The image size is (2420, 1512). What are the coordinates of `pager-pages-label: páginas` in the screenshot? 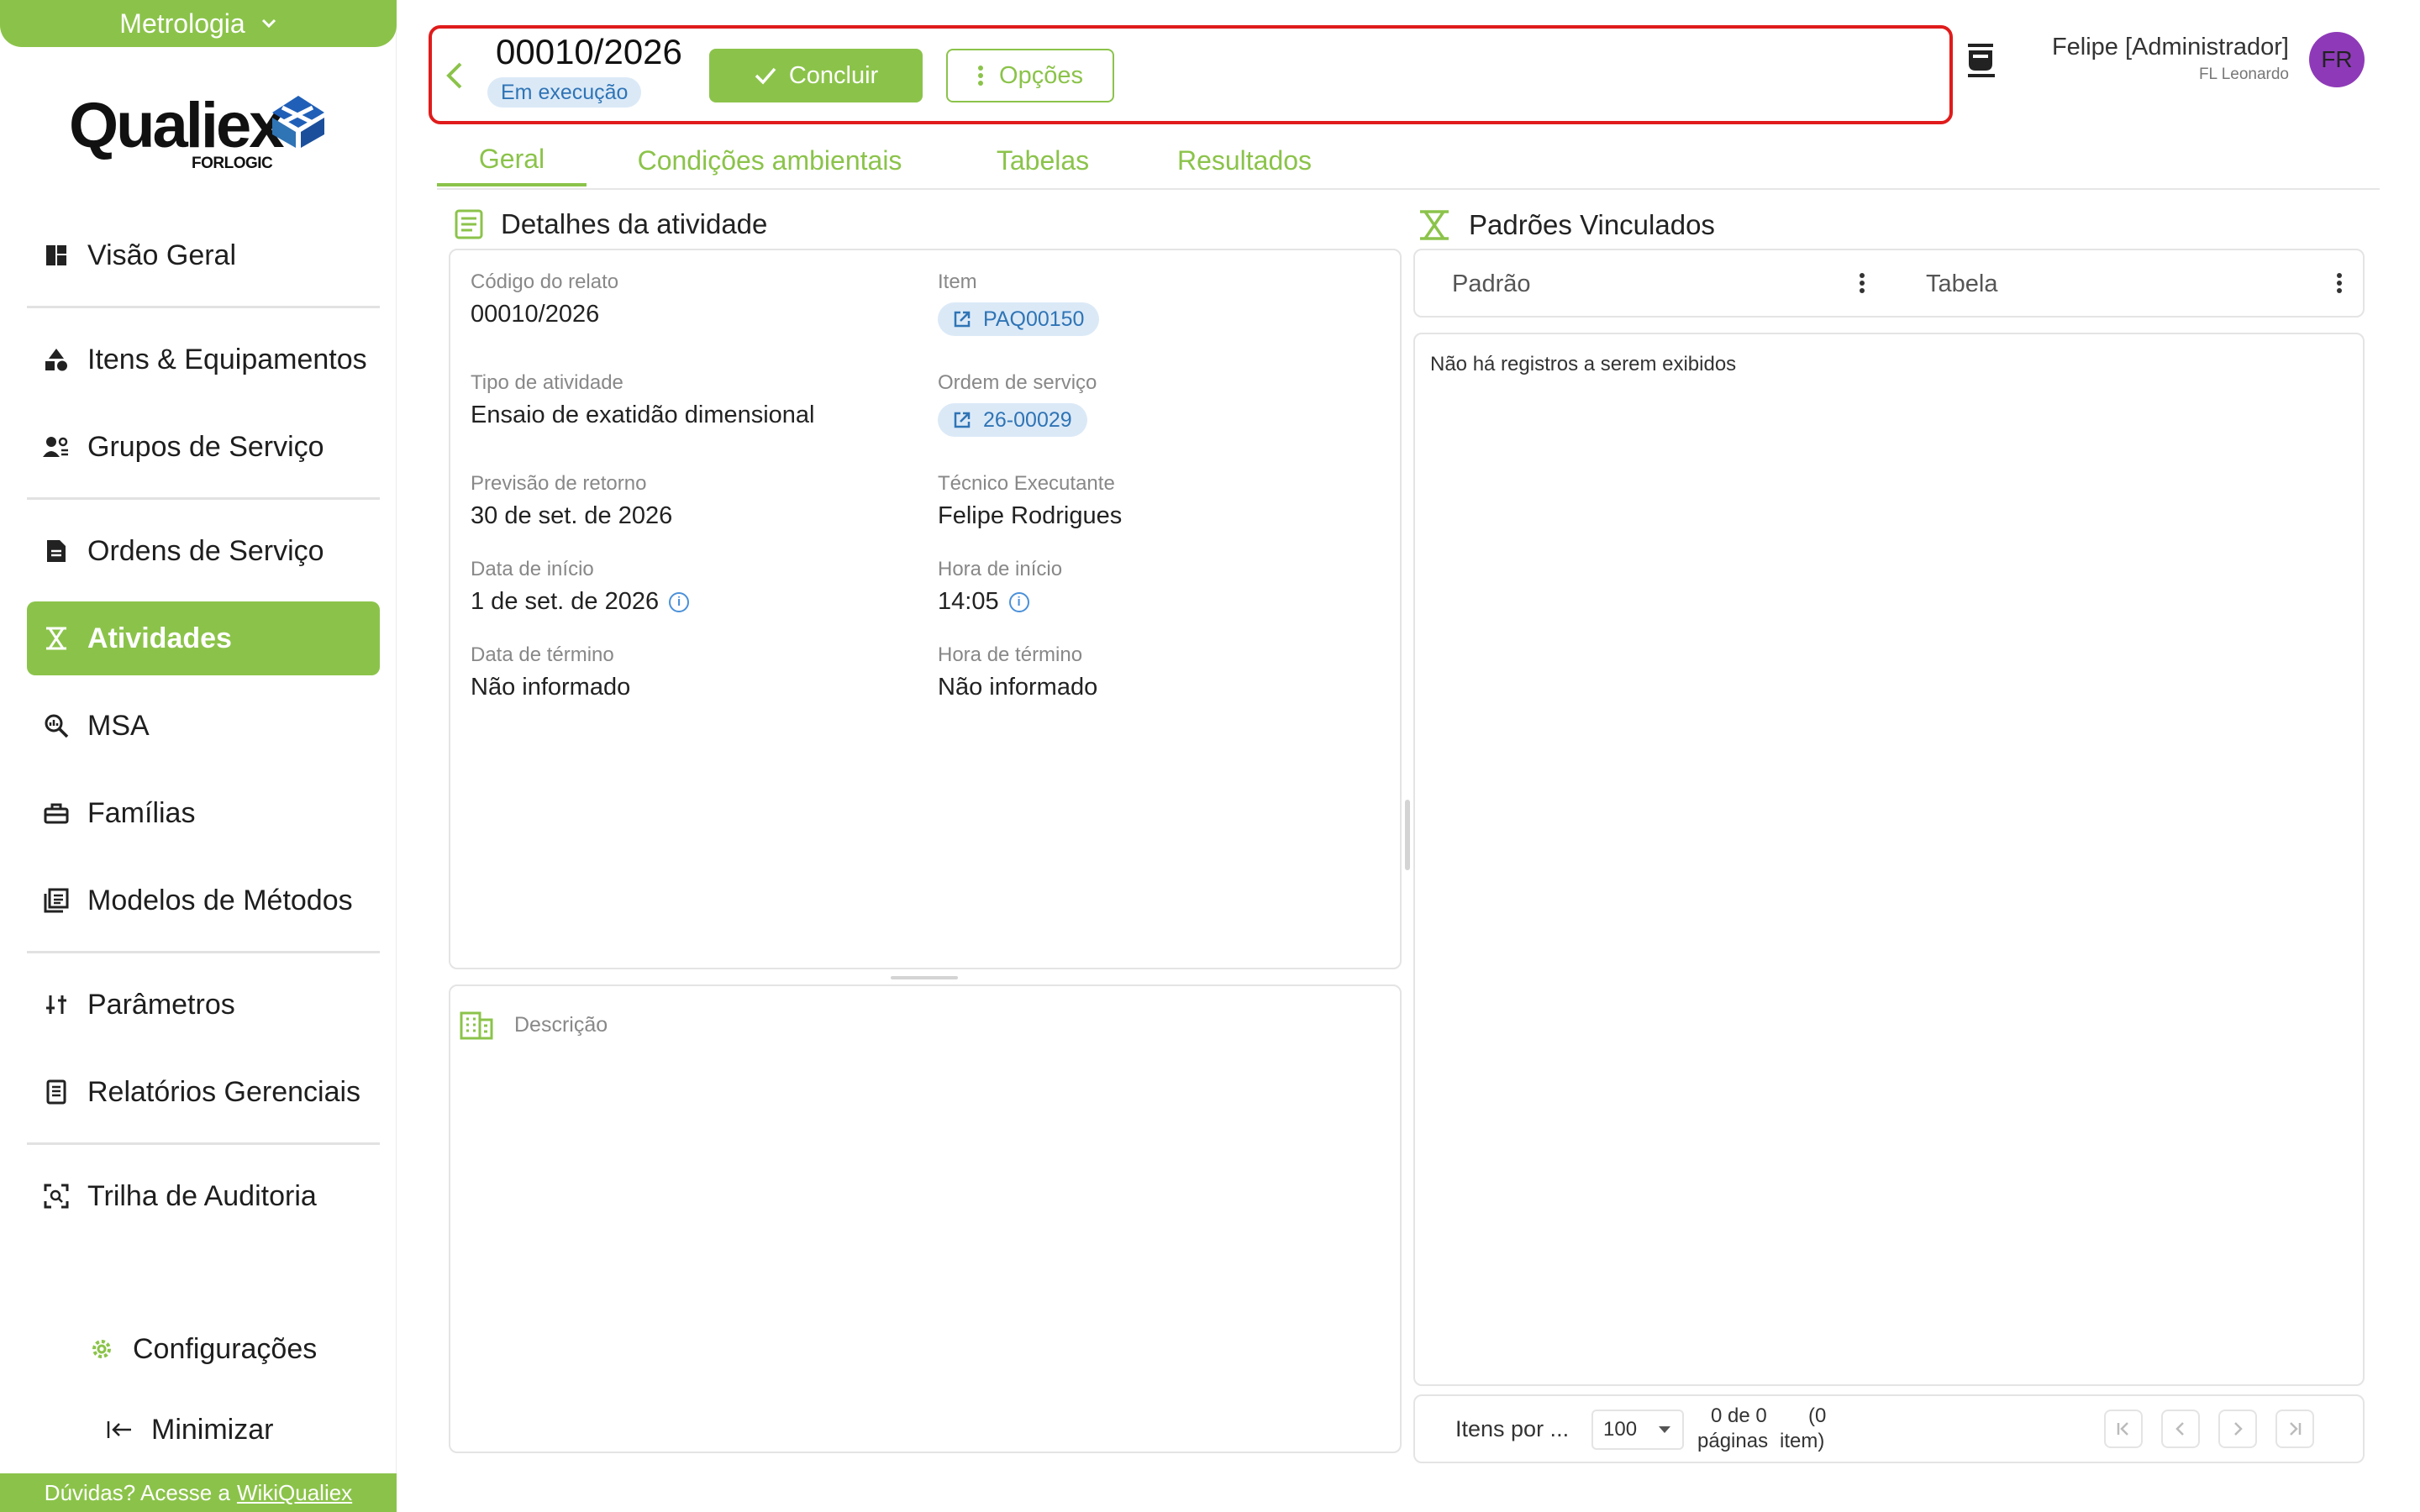 It's located at (1733, 1441).